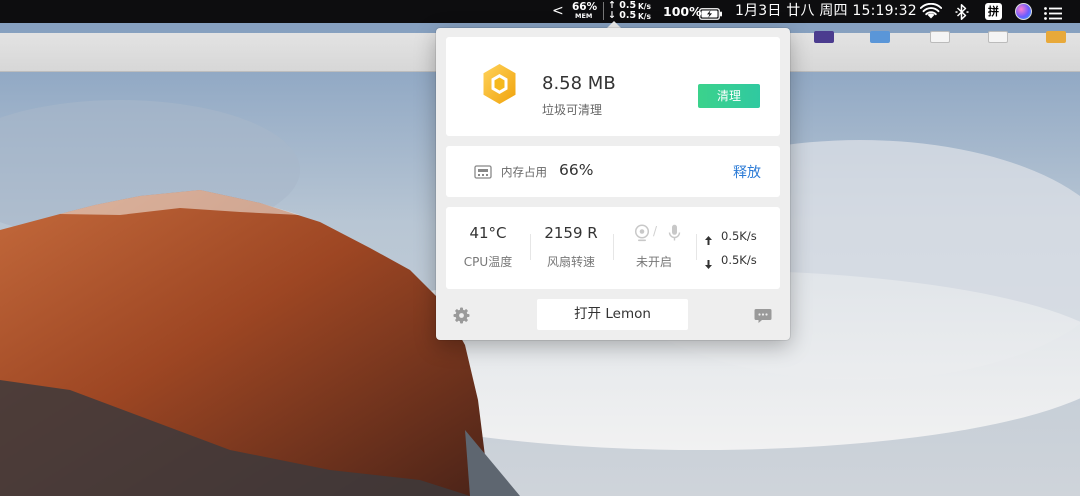 Image resolution: width=1080 pixels, height=496 pixels. I want to click on cpu-temperature-label: CPU温度, so click(488, 262).